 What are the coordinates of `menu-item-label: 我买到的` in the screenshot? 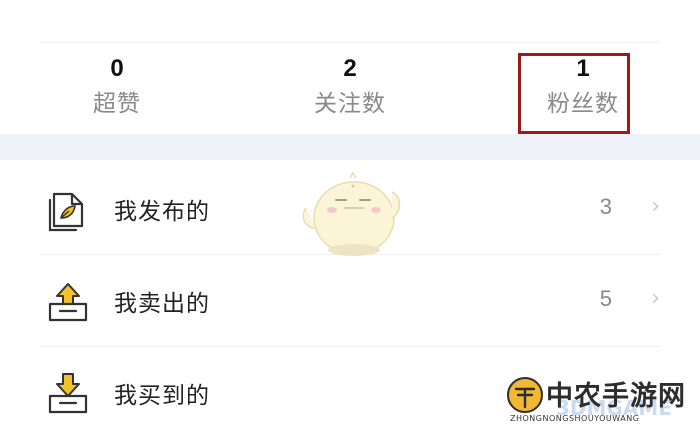 It's located at (162, 396).